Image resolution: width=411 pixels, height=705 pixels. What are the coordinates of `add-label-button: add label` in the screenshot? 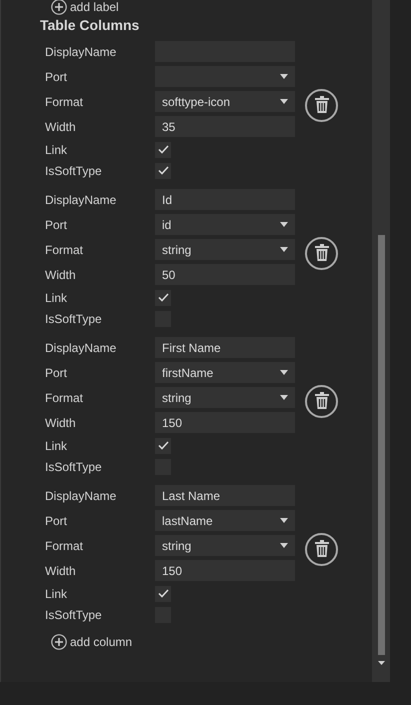 It's located at (211, 7).